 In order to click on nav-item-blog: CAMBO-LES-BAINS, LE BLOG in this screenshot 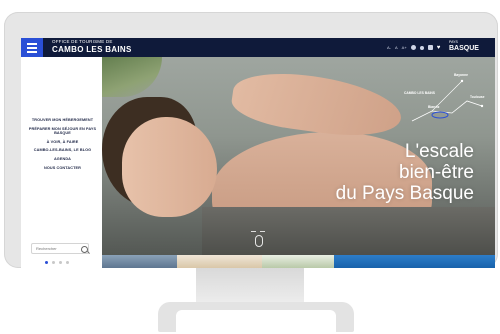, I will do `click(62, 150)`.